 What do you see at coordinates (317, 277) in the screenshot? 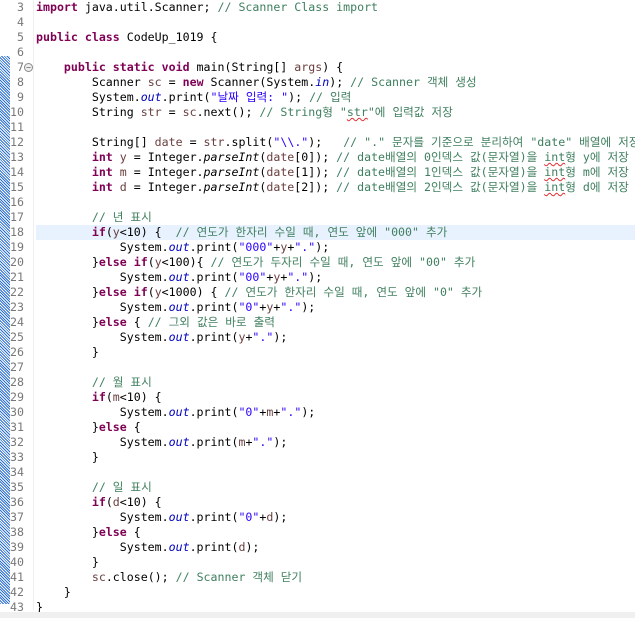
I see `code-line: 21 System.out.print("00"+y+".");` at bounding box center [317, 277].